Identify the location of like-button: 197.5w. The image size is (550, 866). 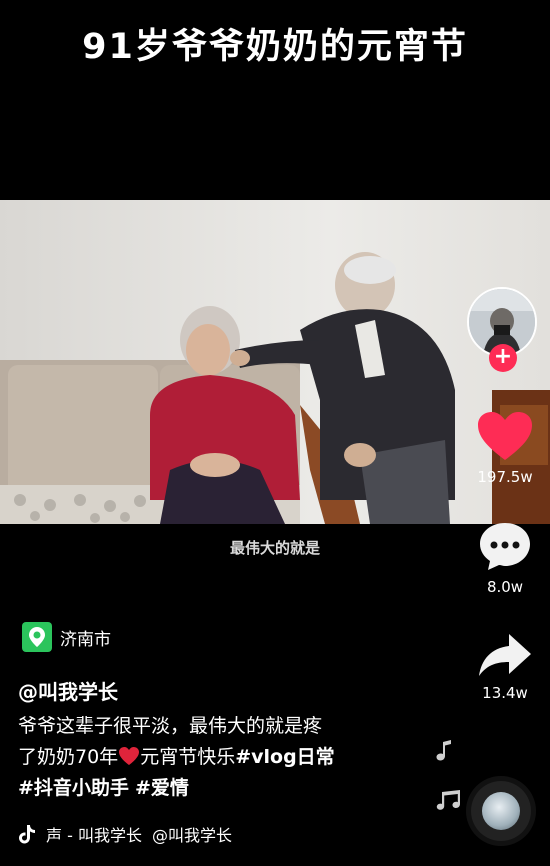
(505, 448).